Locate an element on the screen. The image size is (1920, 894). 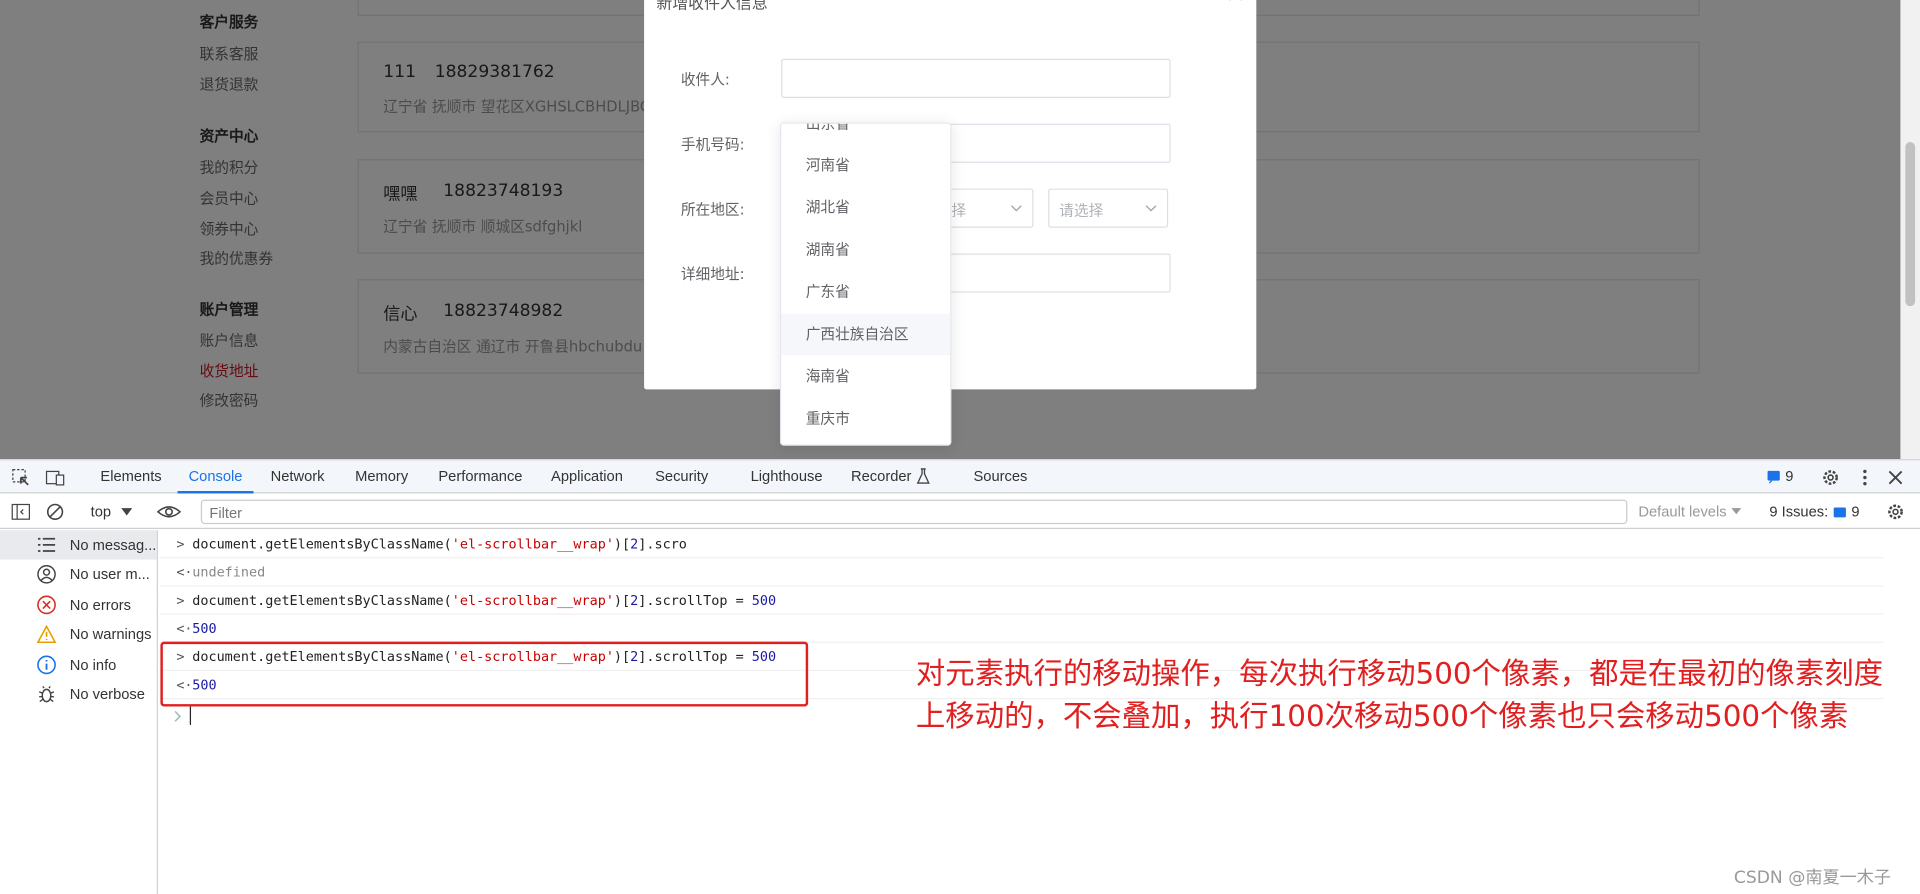
dropdown-option: 广东省 is located at coordinates (865, 292).